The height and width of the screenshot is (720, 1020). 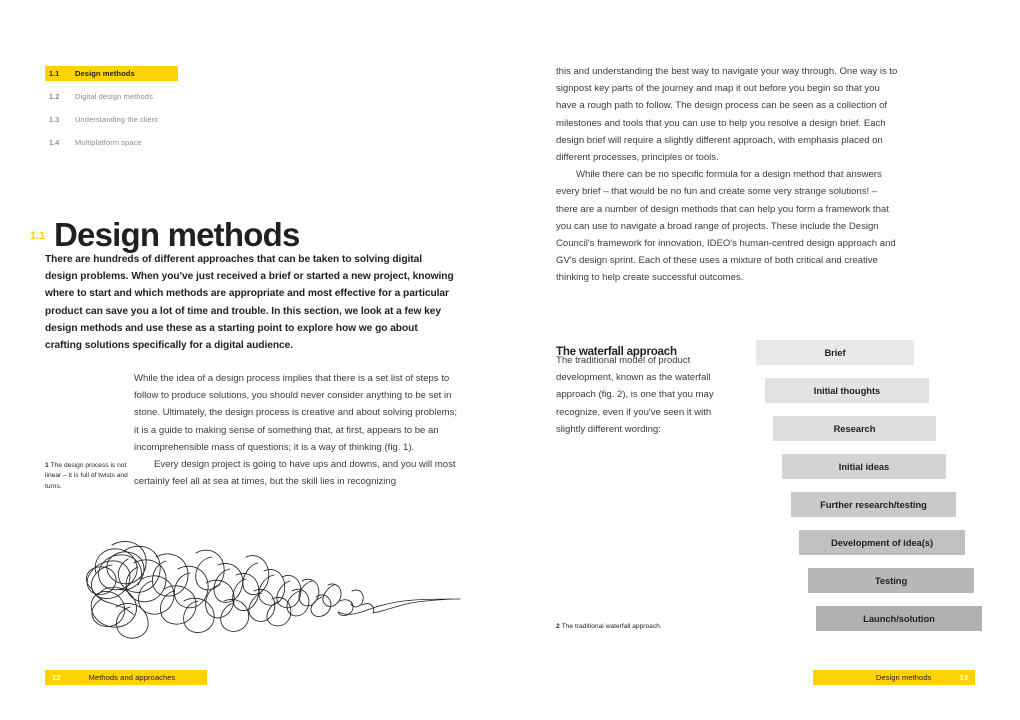 What do you see at coordinates (54, 142) in the screenshot?
I see `toc-item-number: 1.4` at bounding box center [54, 142].